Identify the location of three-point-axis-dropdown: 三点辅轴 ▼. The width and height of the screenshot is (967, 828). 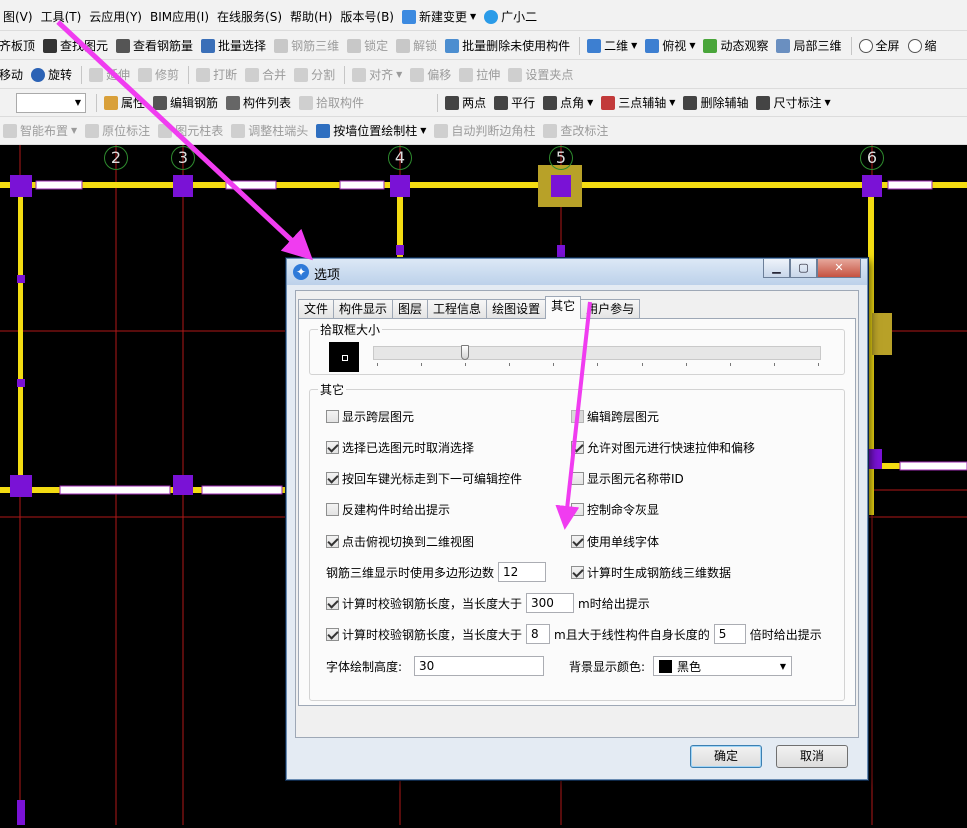
(638, 103).